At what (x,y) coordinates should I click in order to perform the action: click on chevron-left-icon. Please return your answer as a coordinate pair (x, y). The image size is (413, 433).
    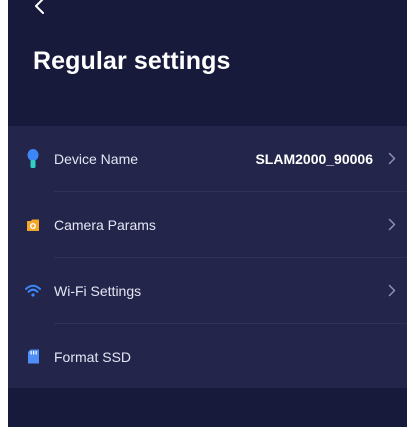
    Looking at the image, I should click on (39, 7).